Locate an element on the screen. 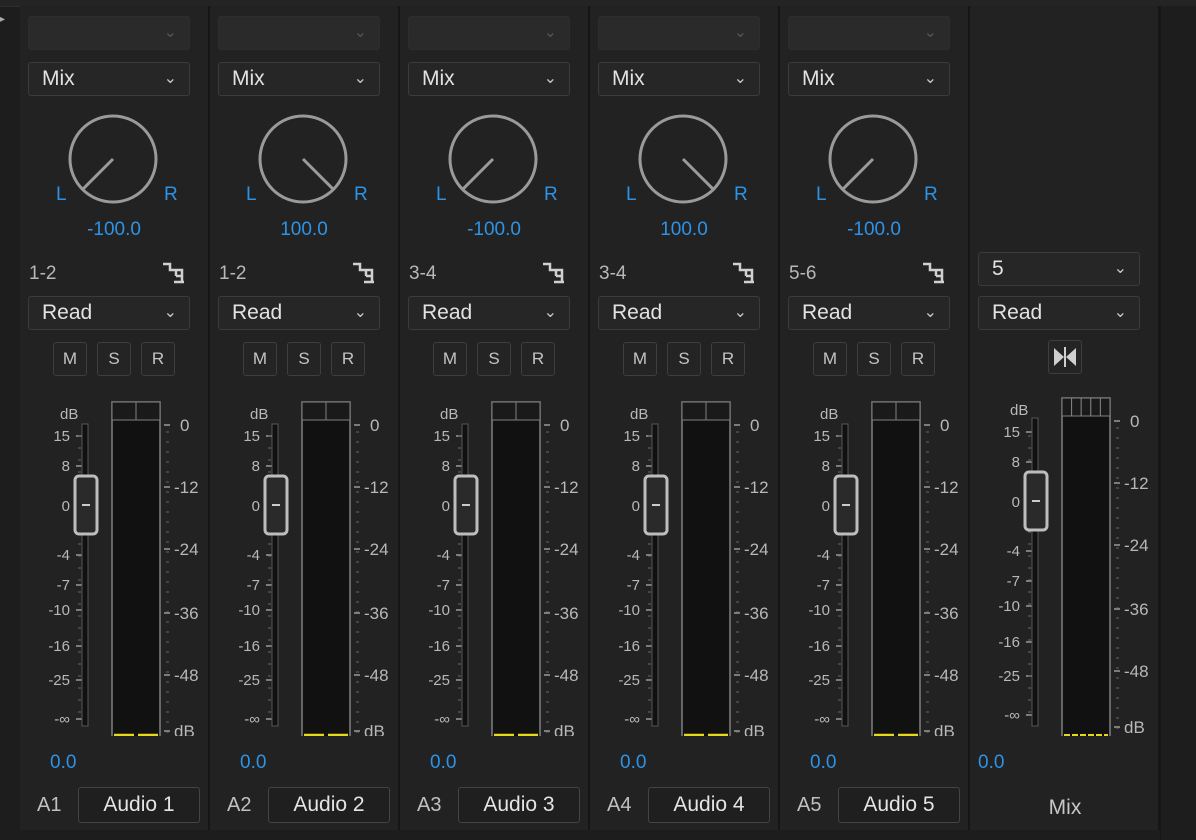 This screenshot has width=1196, height=840. meter-scale-label: -12 is located at coordinates (756, 487).